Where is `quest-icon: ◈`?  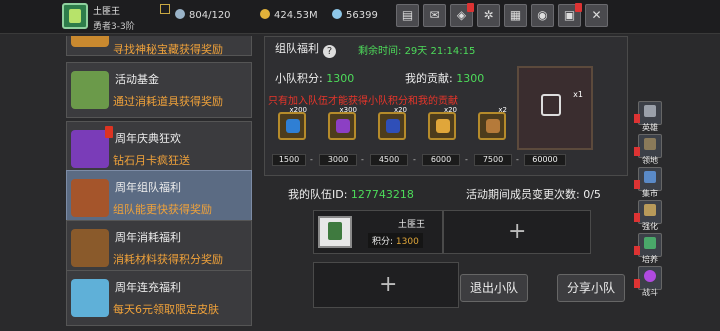
quest-icon: ◈ is located at coordinates (462, 15).